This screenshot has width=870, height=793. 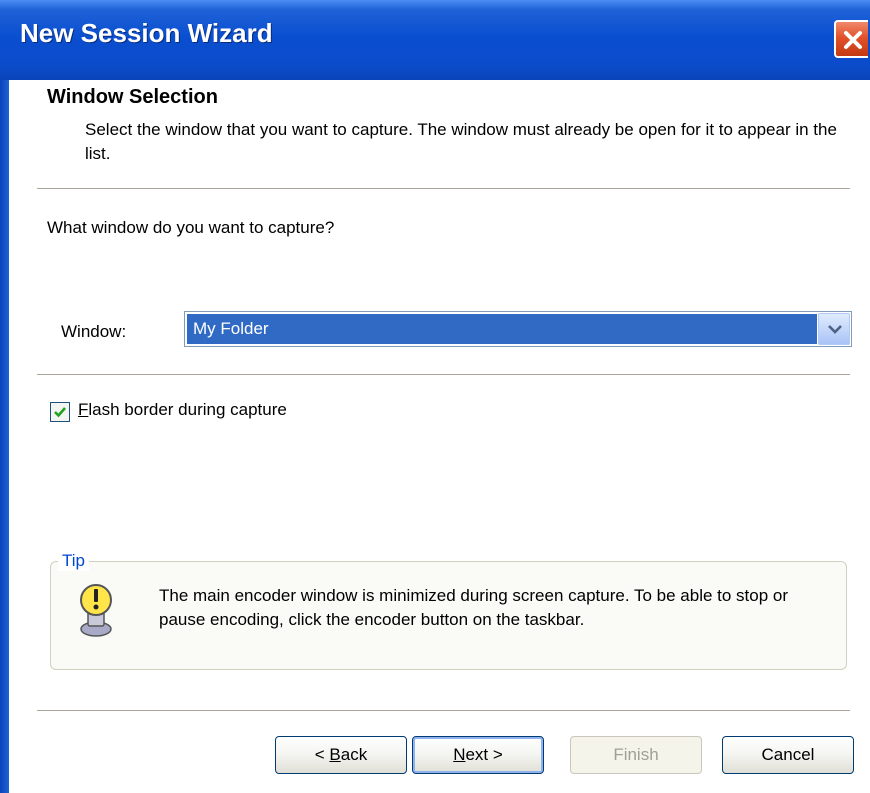 I want to click on title-bar: New Session Wizard, so click(x=435, y=40).